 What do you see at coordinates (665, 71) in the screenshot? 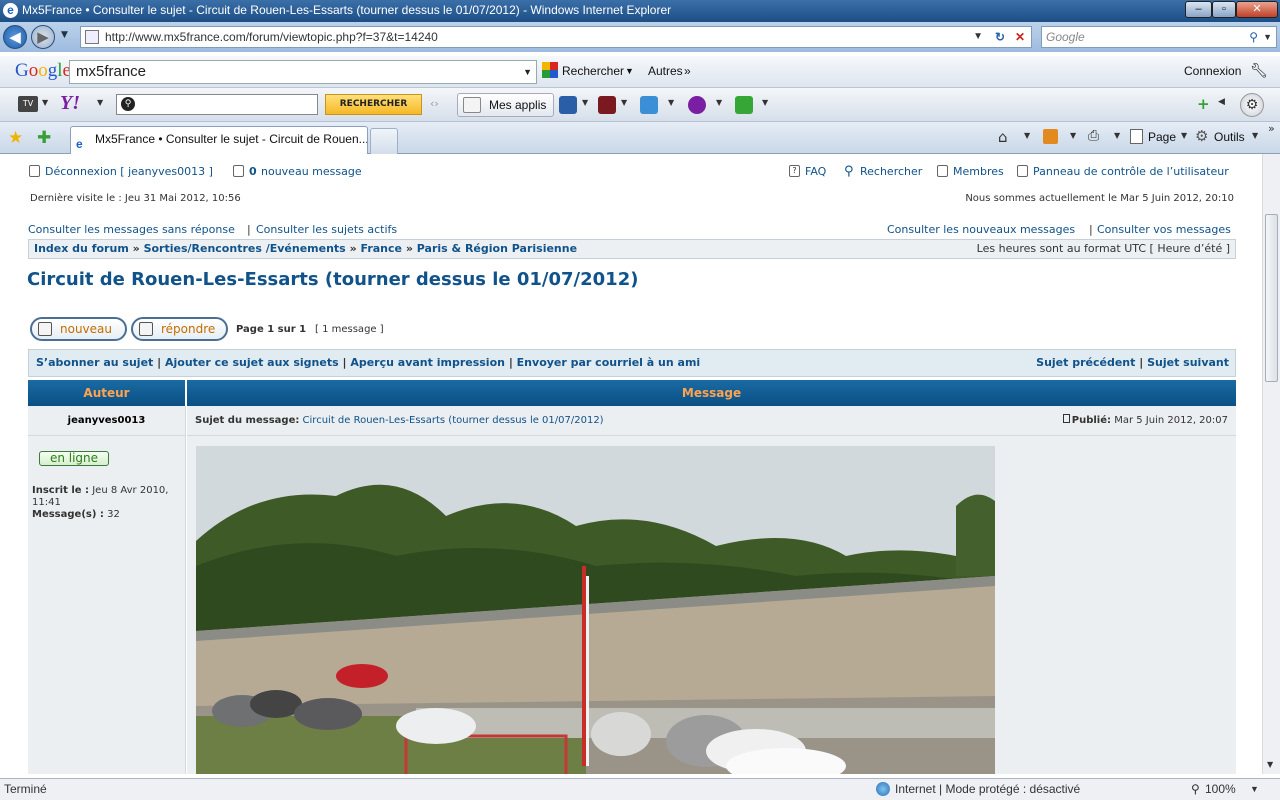
I see `google-more-button: Autres` at bounding box center [665, 71].